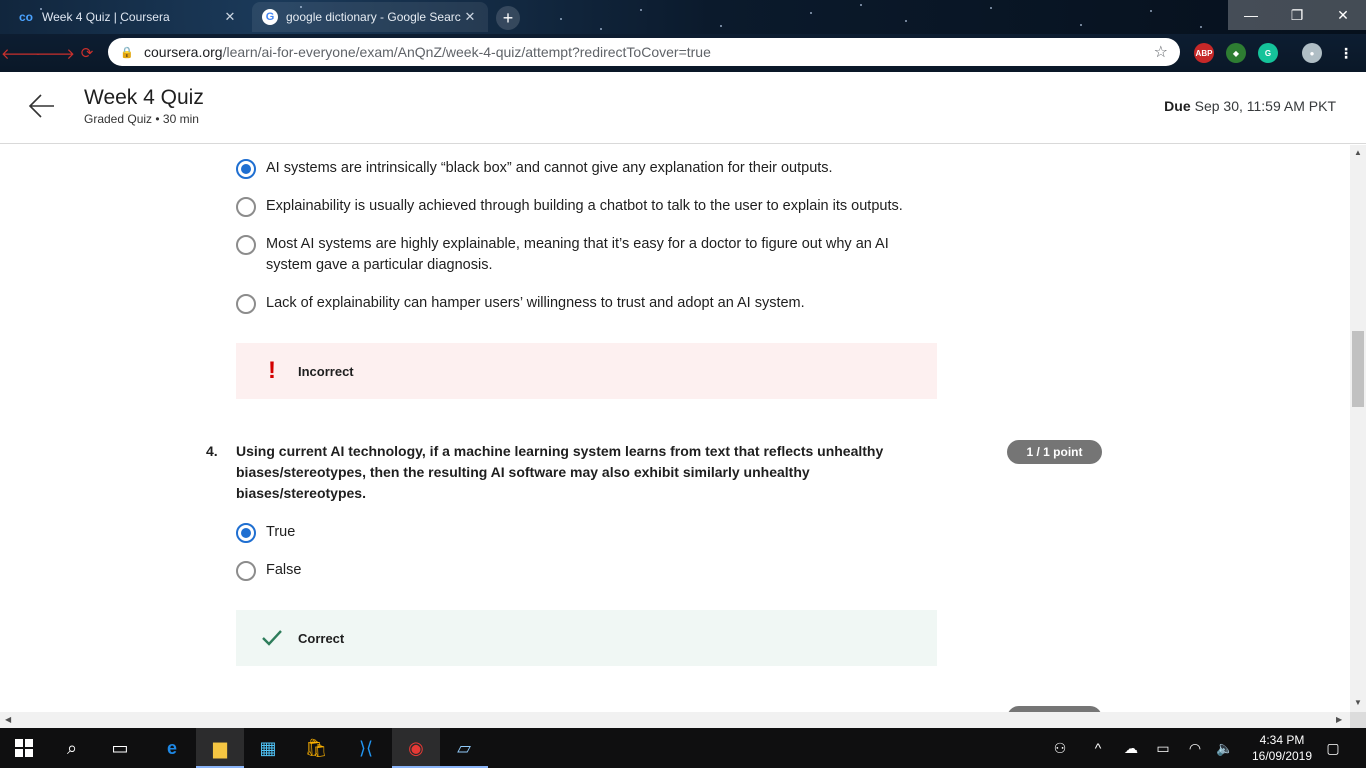 The image size is (1366, 768). Describe the element at coordinates (1346, 53) in the screenshot. I see `menu-icon: ⋮` at that location.